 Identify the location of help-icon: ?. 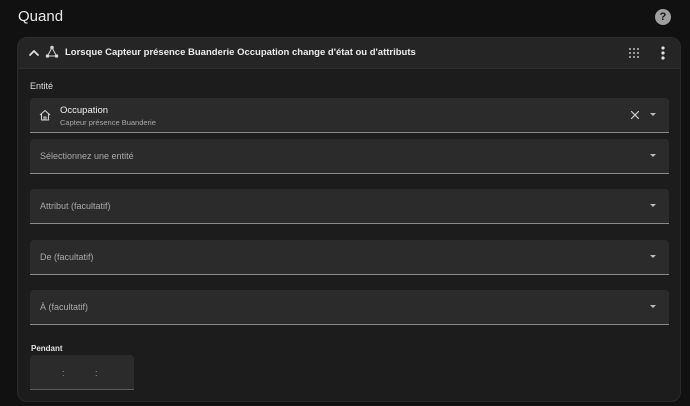
(663, 17).